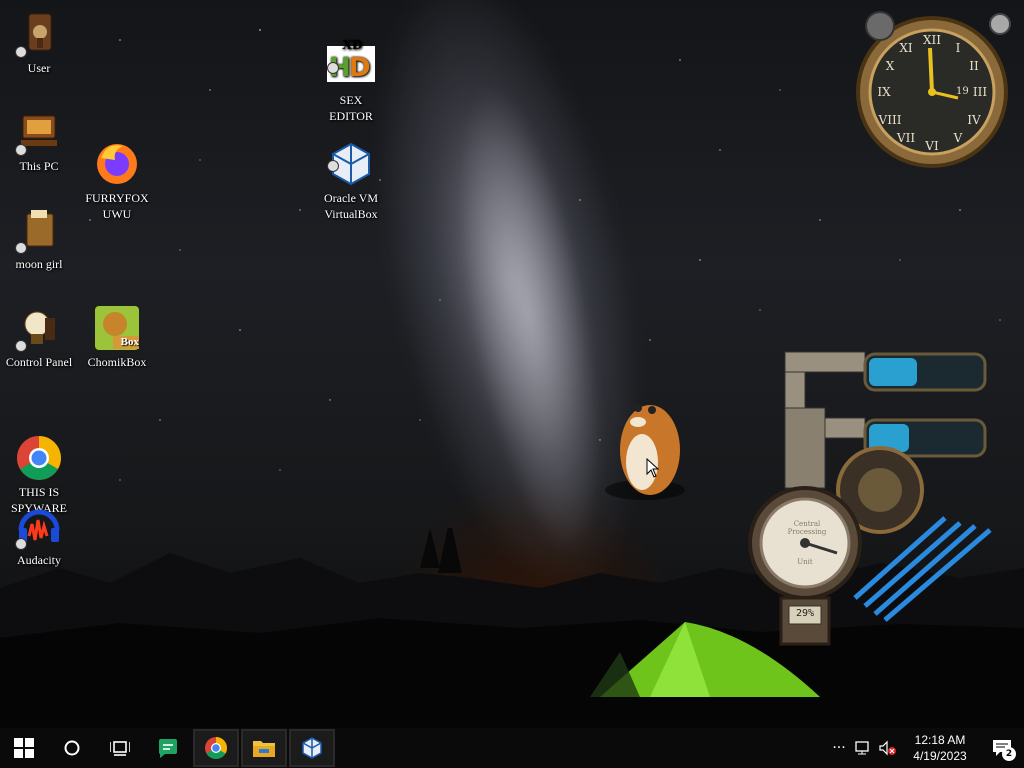  I want to click on google-chat-icon, so click(168, 748).